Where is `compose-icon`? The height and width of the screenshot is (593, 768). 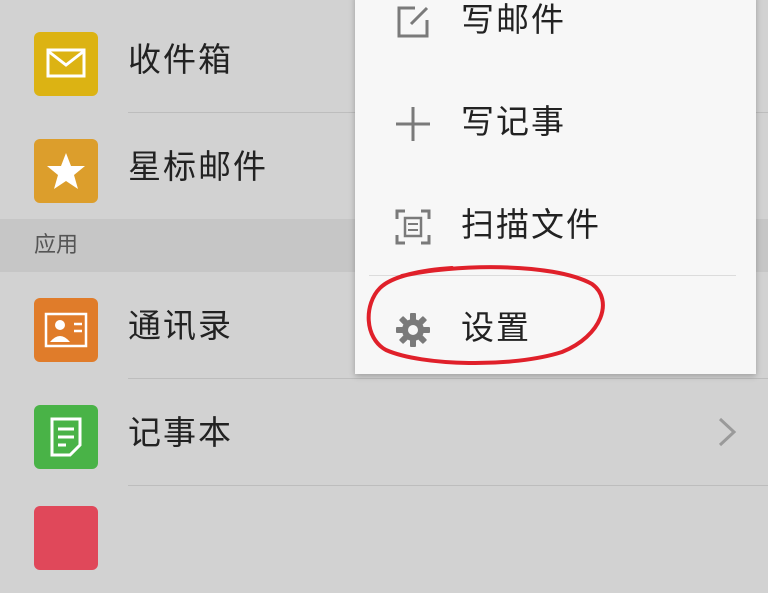
compose-icon is located at coordinates (413, 22).